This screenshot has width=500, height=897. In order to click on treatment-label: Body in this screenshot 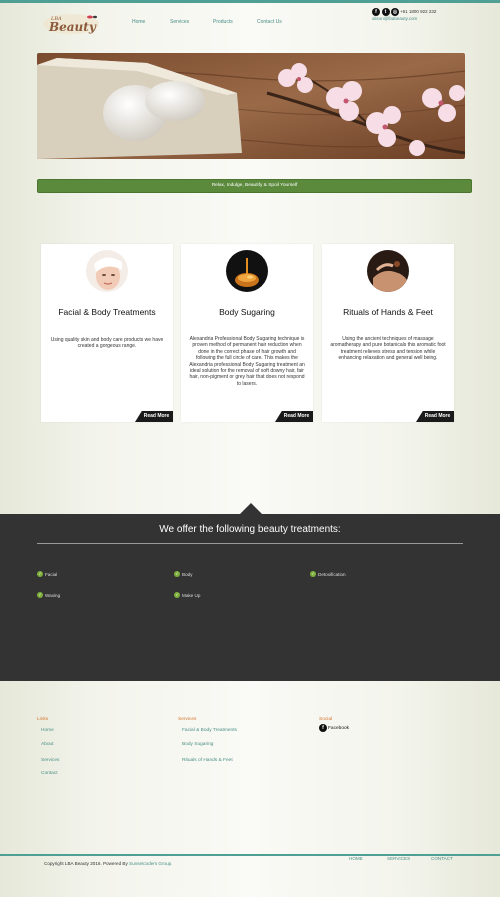, I will do `click(187, 574)`.